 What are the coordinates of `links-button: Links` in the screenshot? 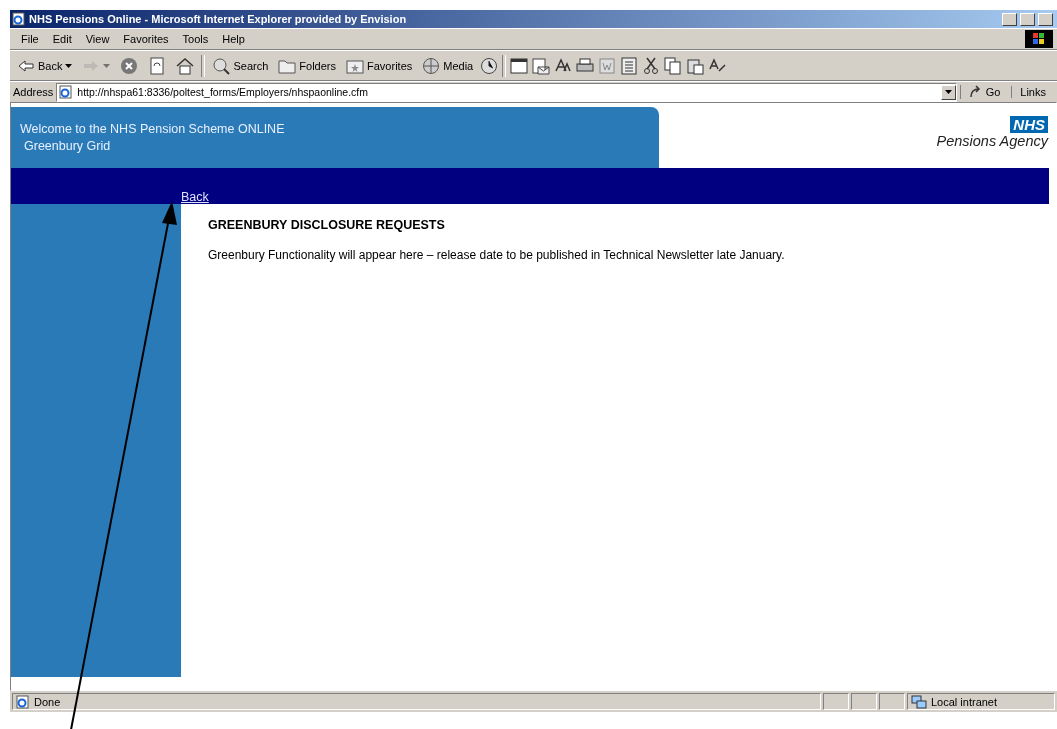 It's located at (1032, 92).